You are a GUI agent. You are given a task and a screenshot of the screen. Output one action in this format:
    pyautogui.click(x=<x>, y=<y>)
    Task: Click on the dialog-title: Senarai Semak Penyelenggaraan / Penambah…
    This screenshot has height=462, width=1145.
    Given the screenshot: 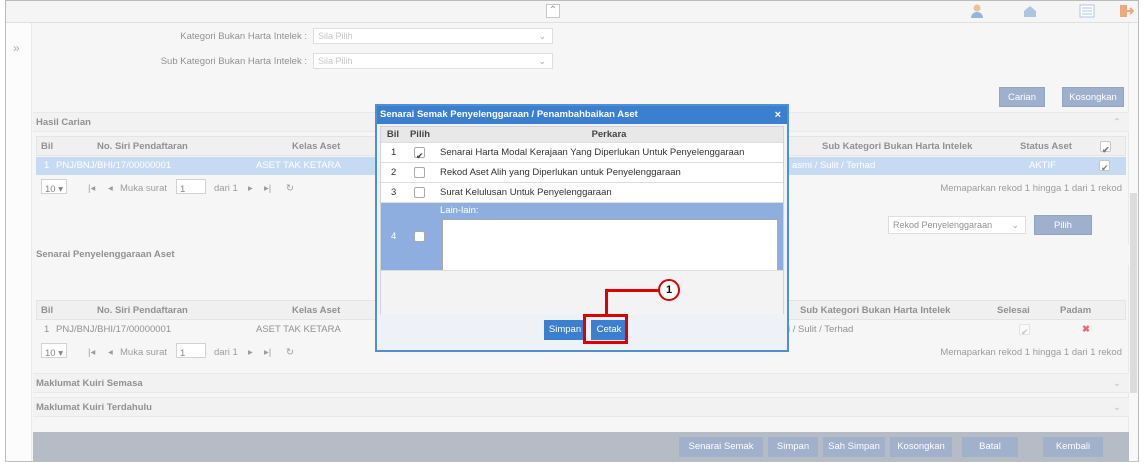 What is the action you would take?
    pyautogui.click(x=582, y=115)
    